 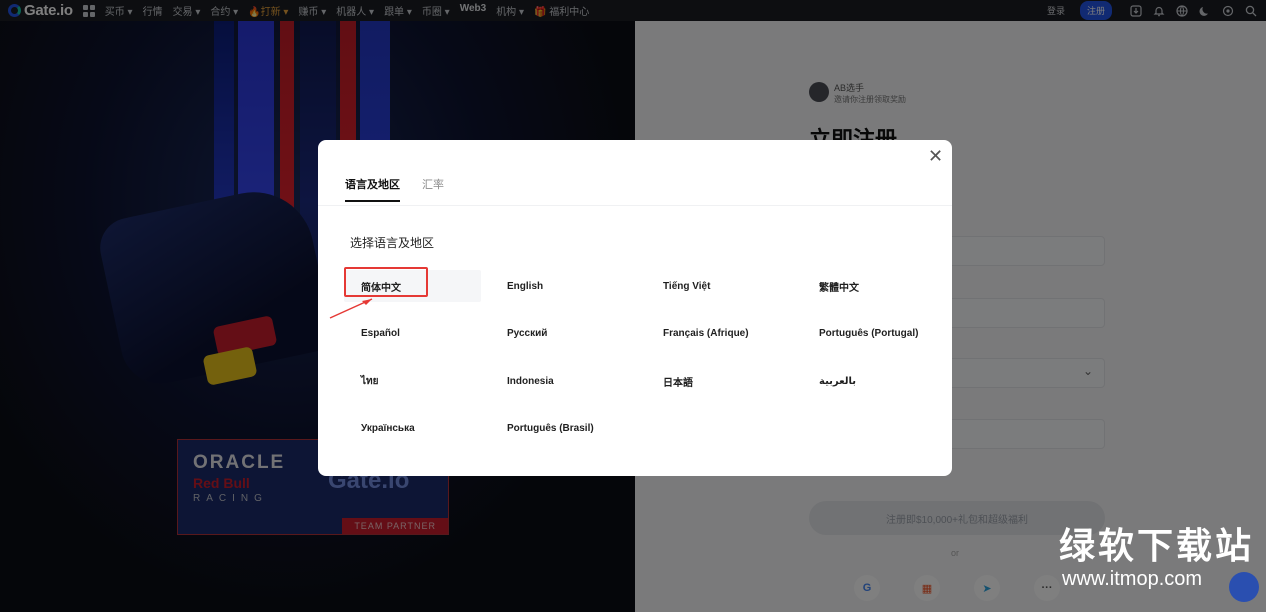 What do you see at coordinates (412, 381) in the screenshot?
I see `language-option: ไทย` at bounding box center [412, 381].